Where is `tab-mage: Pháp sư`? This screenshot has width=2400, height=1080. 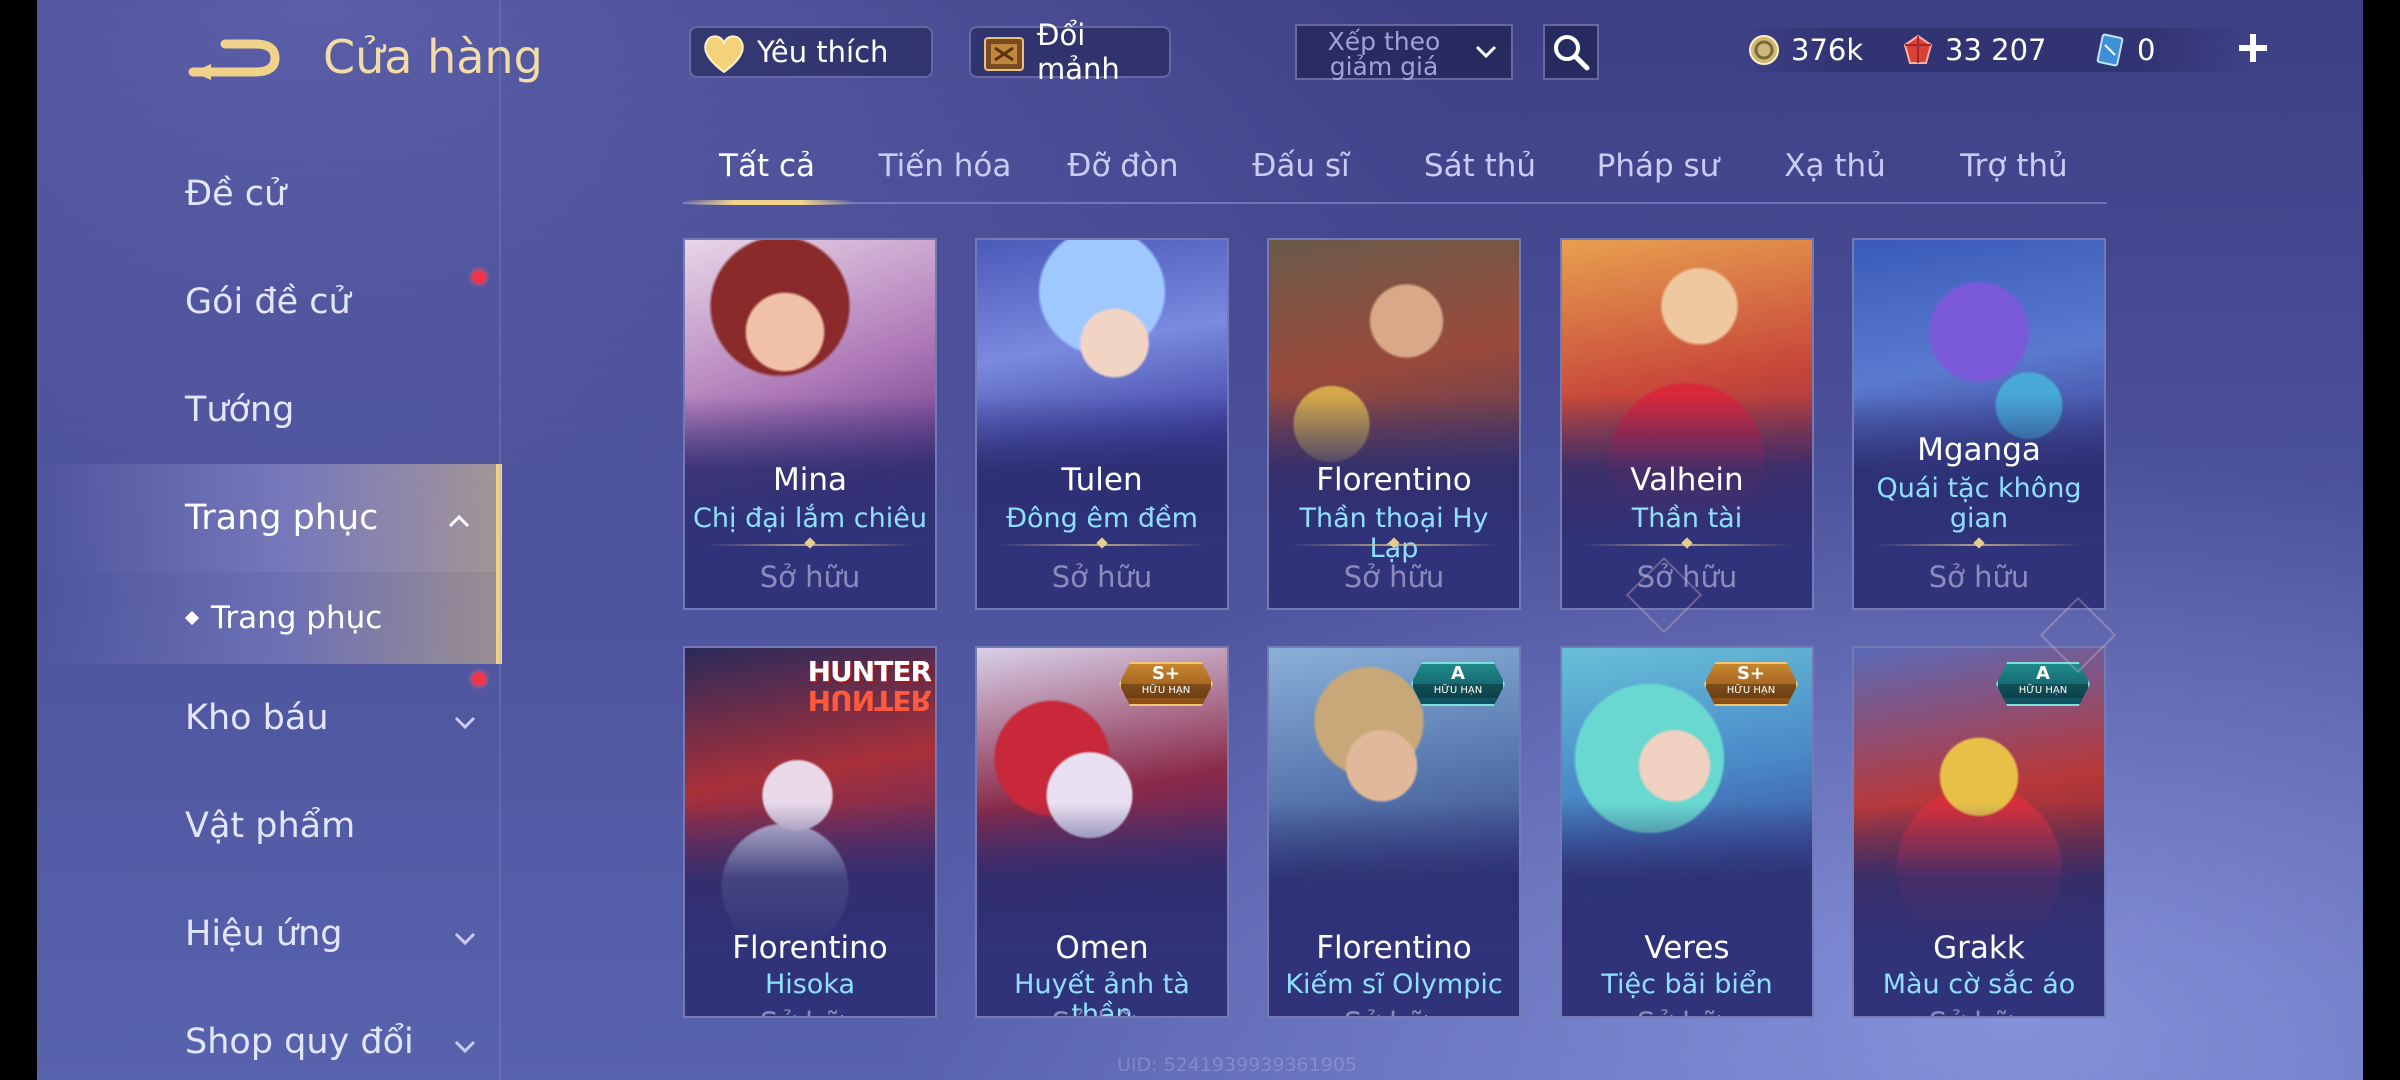 tab-mage: Pháp sư is located at coordinates (1658, 166).